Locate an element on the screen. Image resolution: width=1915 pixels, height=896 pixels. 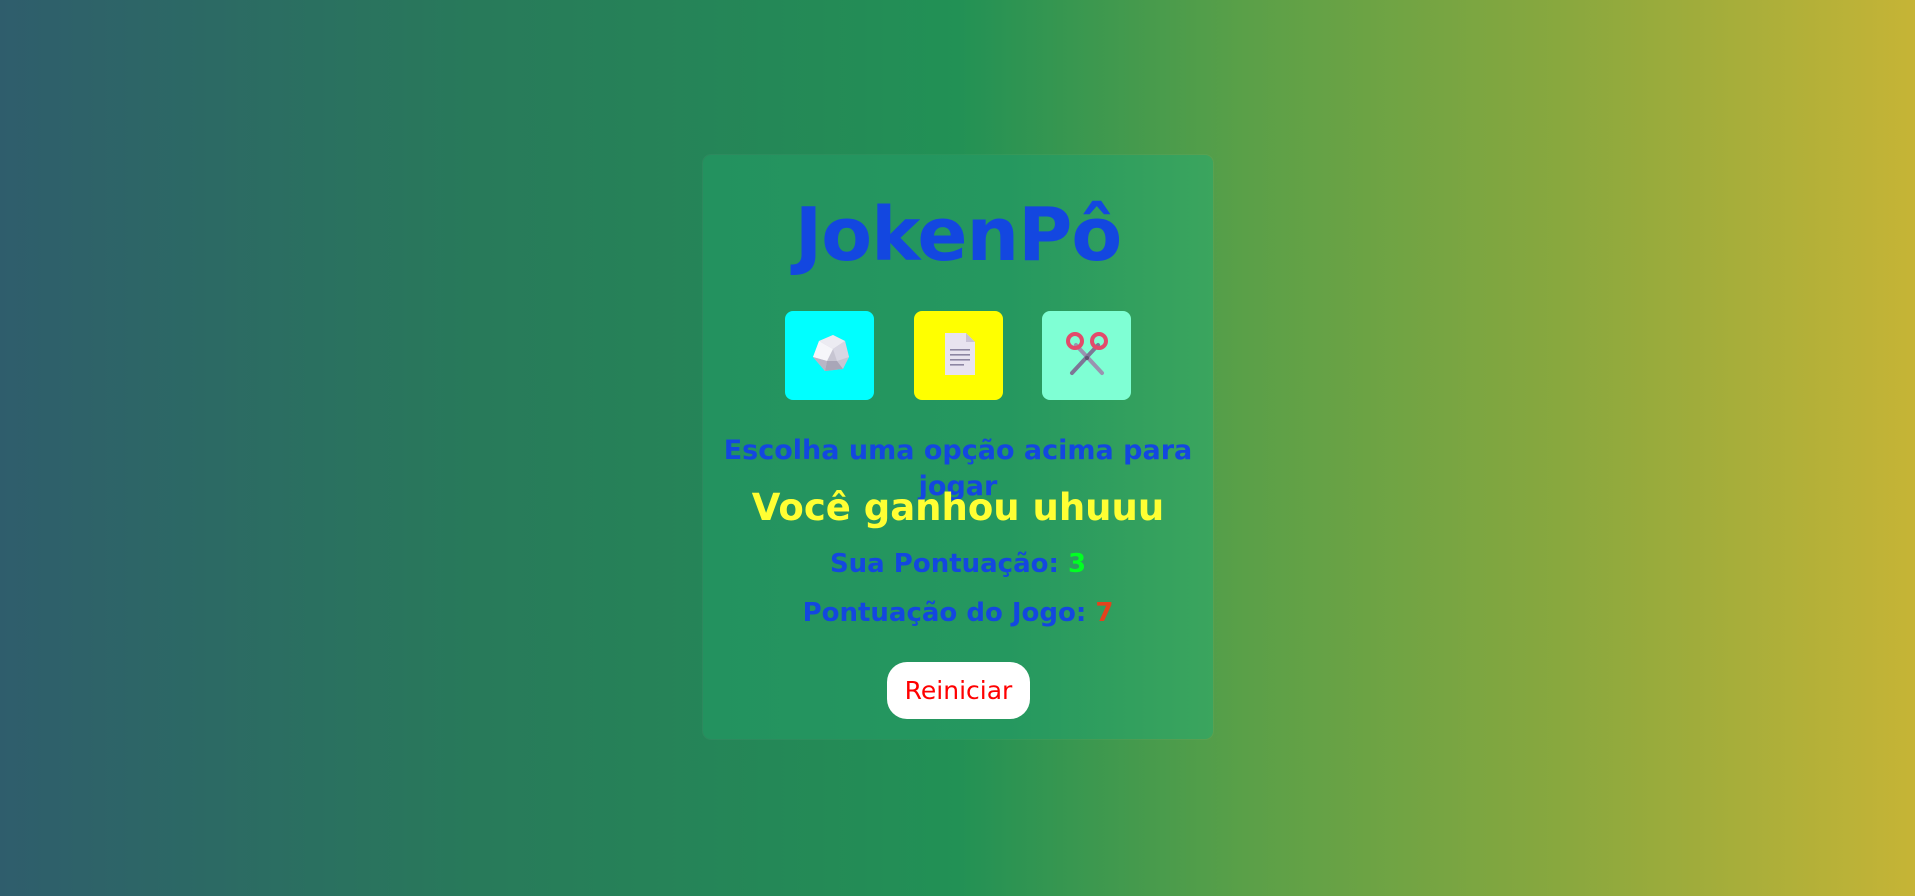
paper-document-icon is located at coordinates (959, 355).